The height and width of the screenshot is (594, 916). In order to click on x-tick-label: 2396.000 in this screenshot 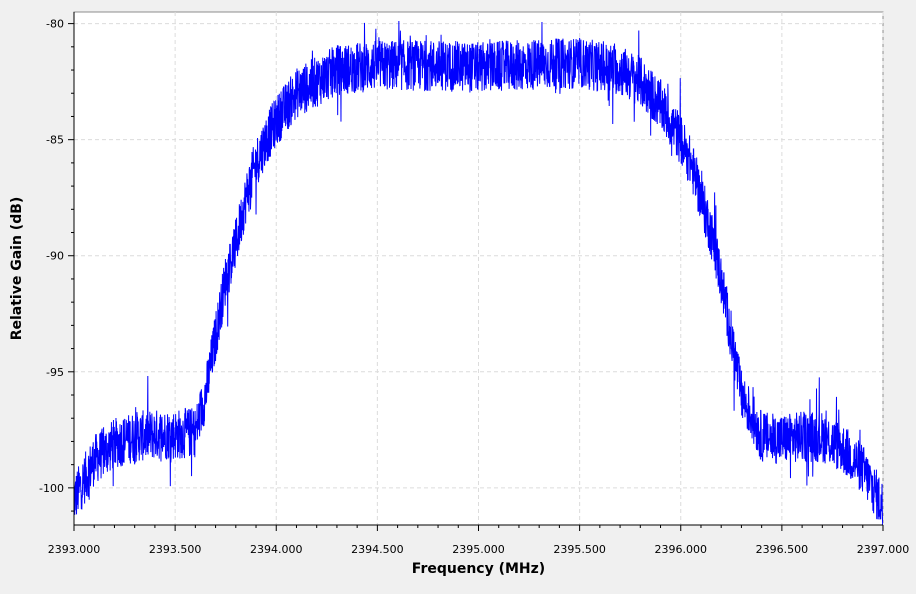, I will do `click(681, 549)`.